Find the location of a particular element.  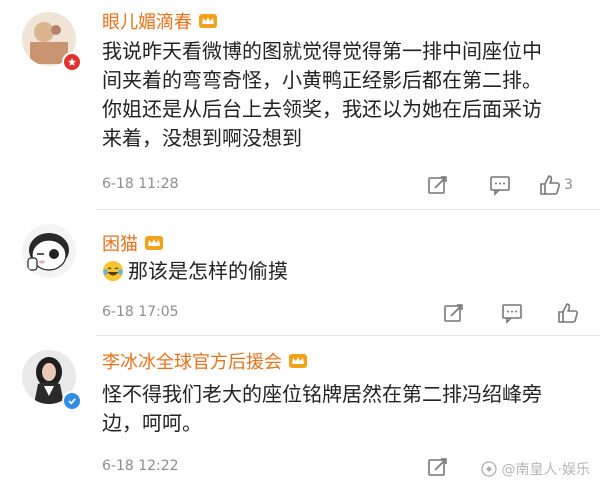

username: 眼儿媚滴春 is located at coordinates (160, 21).